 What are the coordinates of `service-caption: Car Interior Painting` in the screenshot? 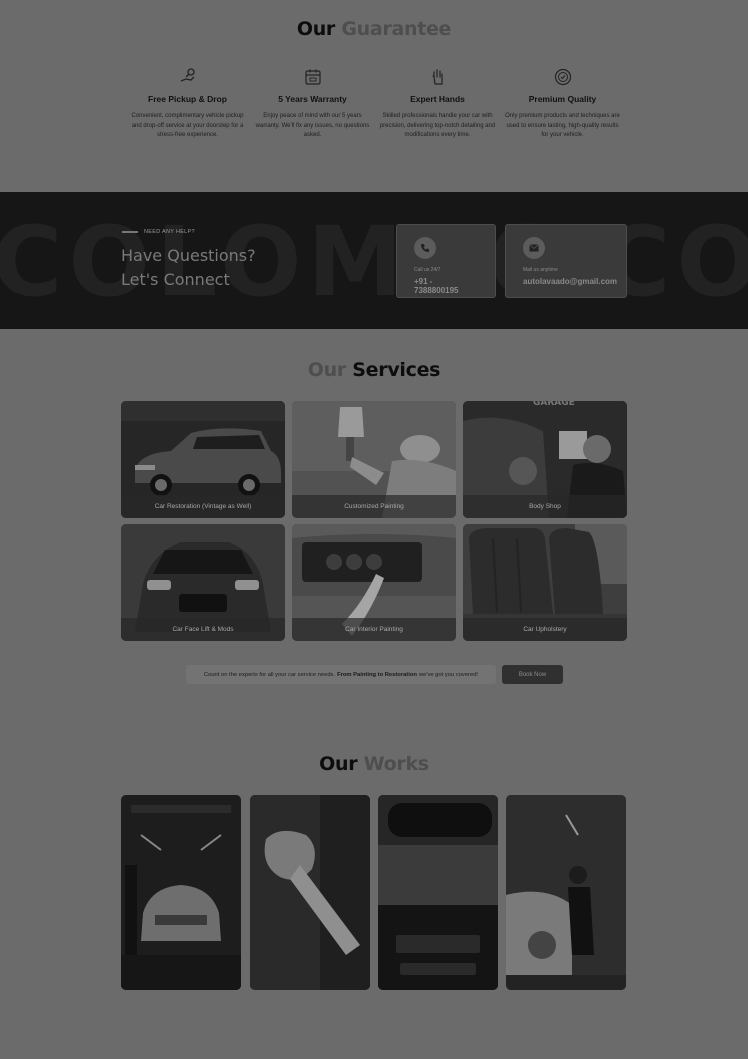 It's located at (374, 629).